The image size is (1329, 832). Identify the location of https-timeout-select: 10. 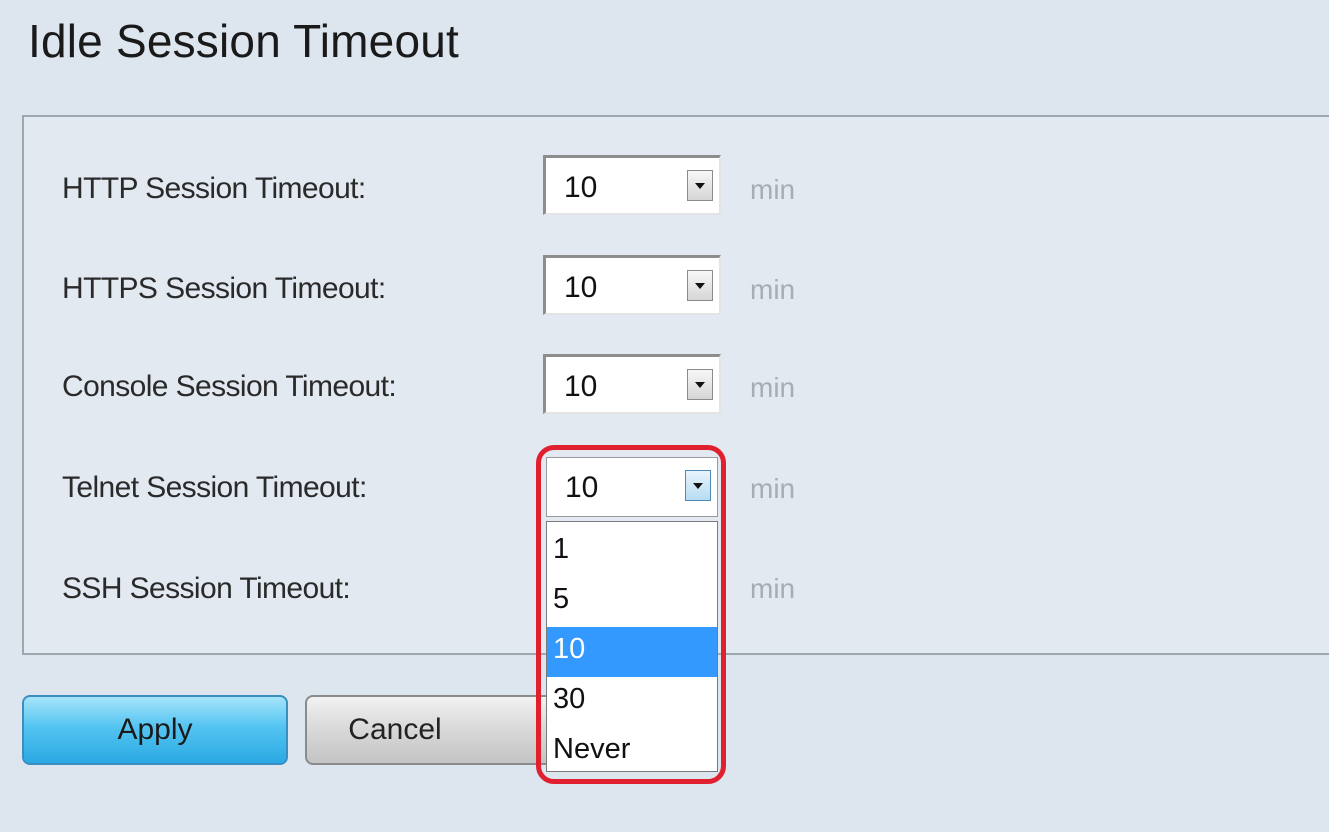
(632, 285).